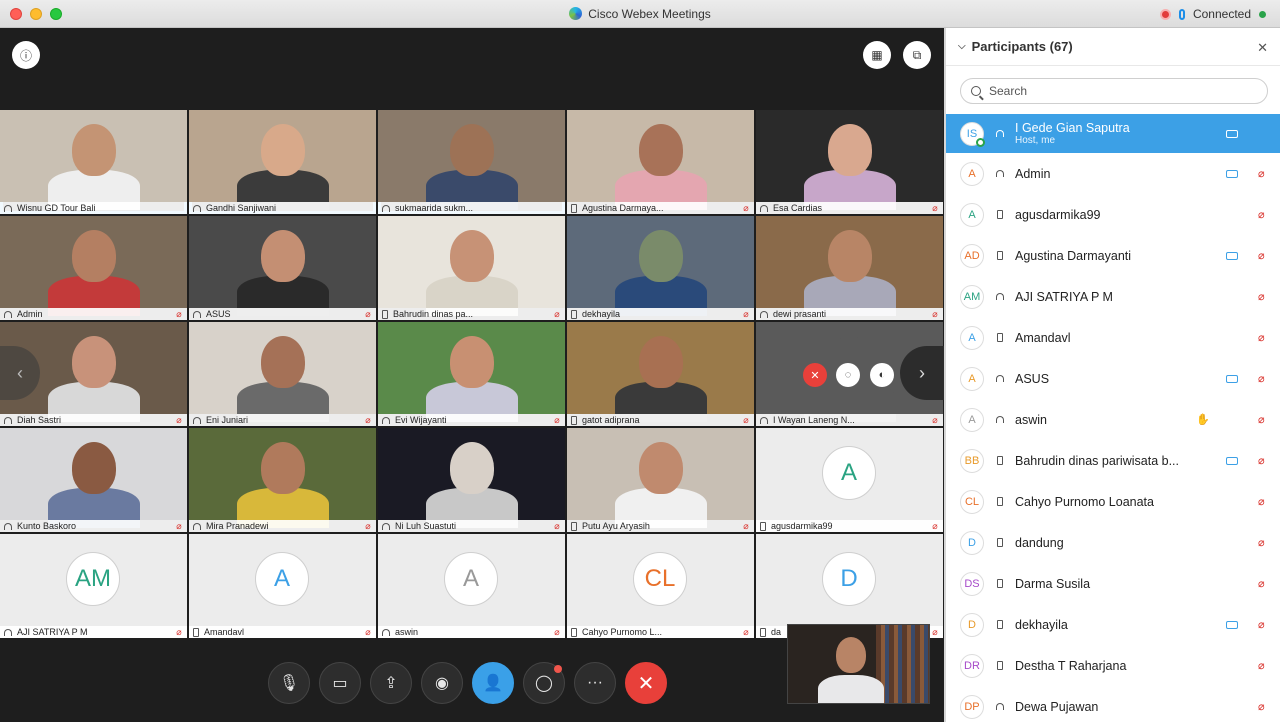 This screenshot has width=1280, height=722. What do you see at coordinates (882, 375) in the screenshot?
I see `tile-more-button: ◐` at bounding box center [882, 375].